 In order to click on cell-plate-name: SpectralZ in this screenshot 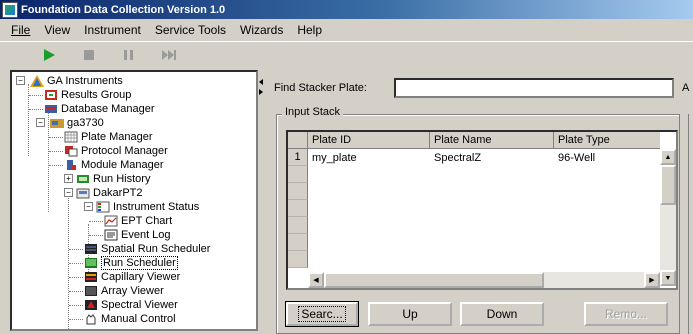, I will do `click(492, 157)`.